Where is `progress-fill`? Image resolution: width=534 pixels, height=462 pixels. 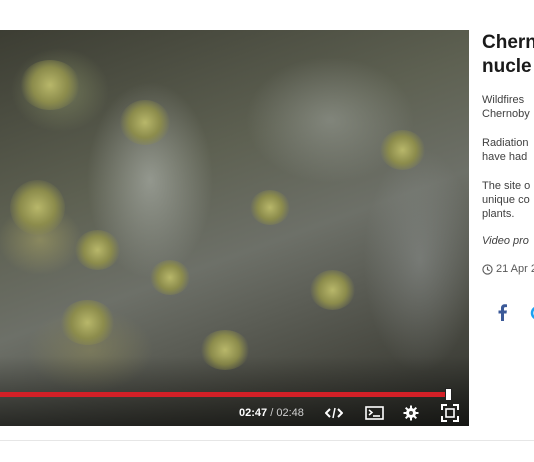
progress-fill is located at coordinates (225, 394).